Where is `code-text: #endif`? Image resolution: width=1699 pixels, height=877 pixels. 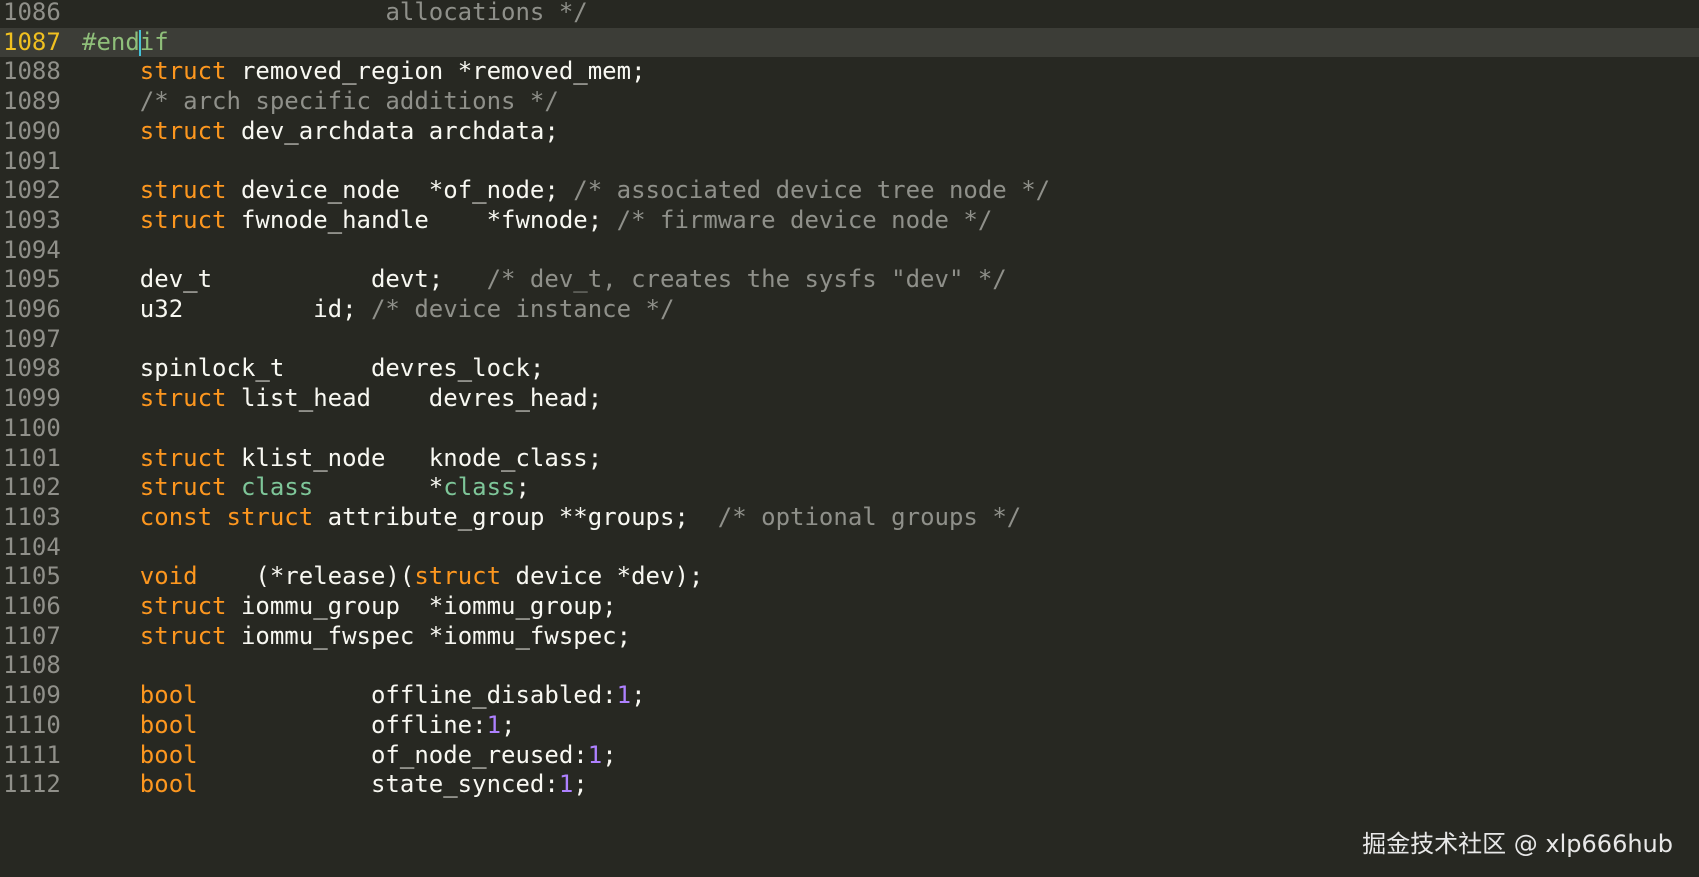 code-text: #endif is located at coordinates (125, 43).